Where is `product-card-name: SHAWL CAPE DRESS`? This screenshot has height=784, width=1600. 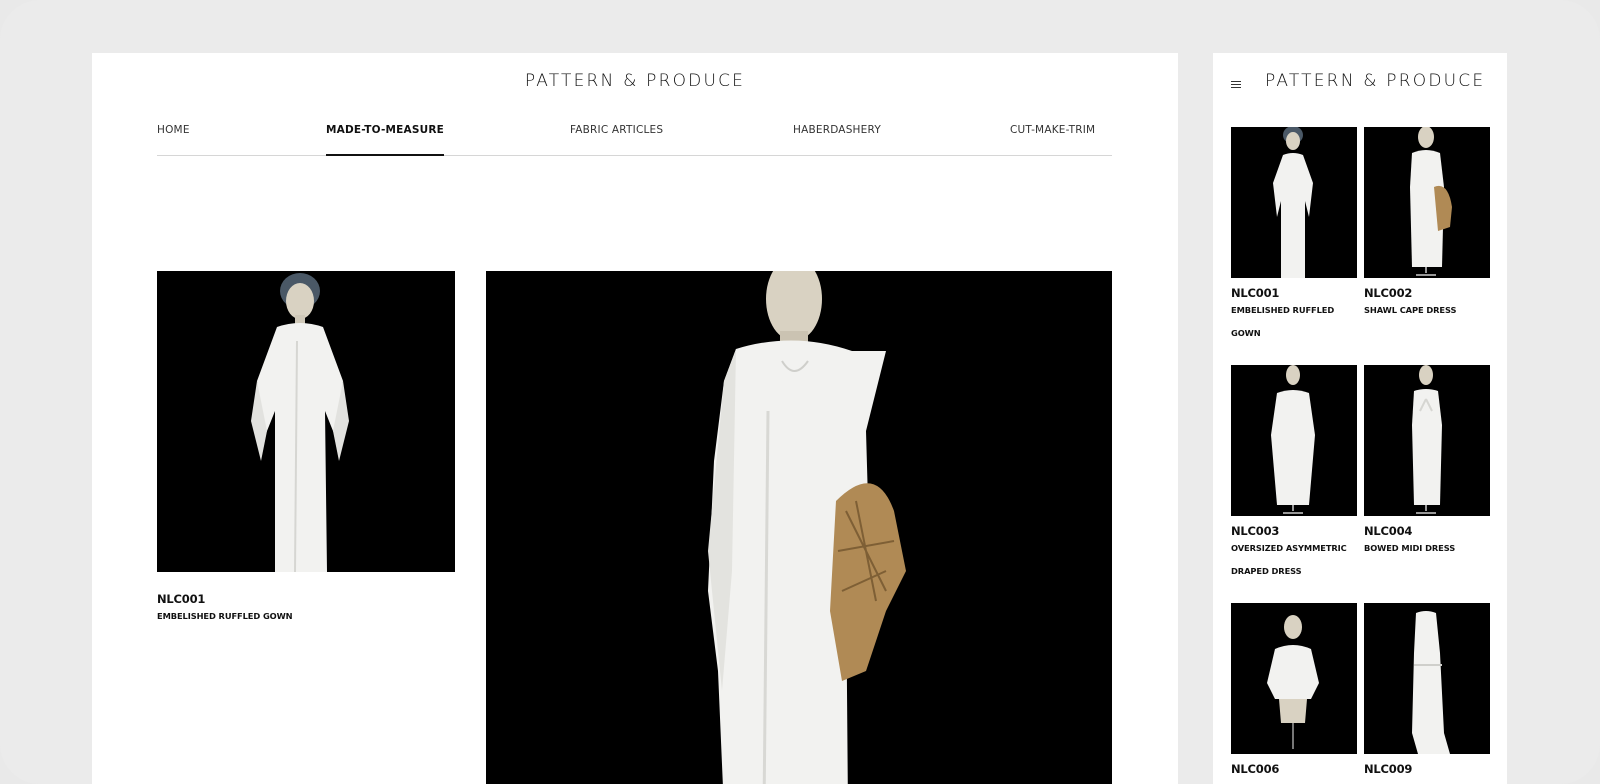
product-card-name: SHAWL CAPE DRESS is located at coordinates (1410, 310).